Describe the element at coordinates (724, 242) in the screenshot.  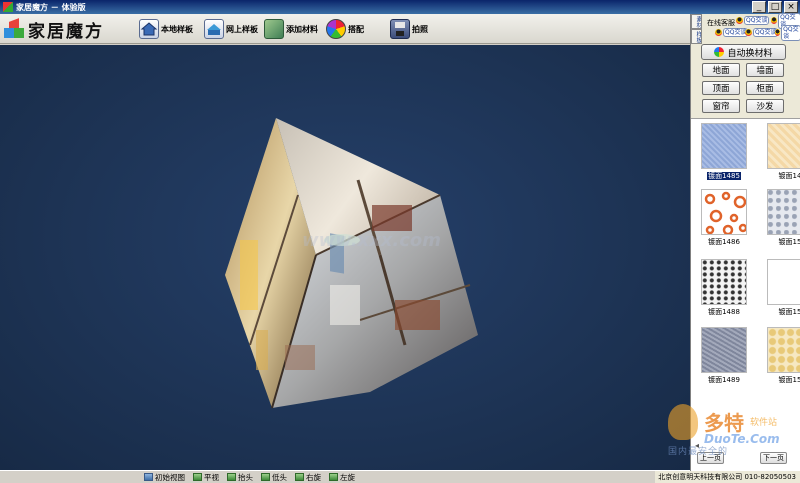
I see `swatch-label: 镀面1486` at that location.